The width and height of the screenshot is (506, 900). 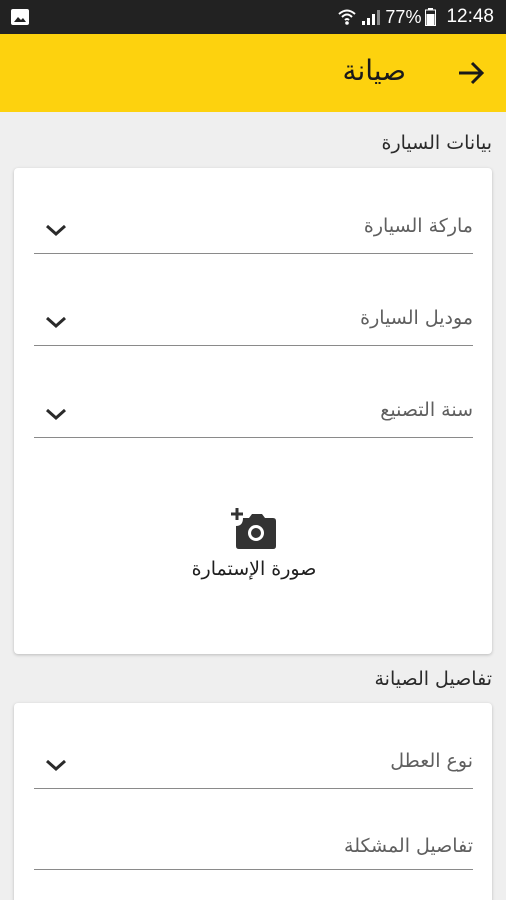 What do you see at coordinates (416, 318) in the screenshot?
I see `car-model-label: موديل السيارة` at bounding box center [416, 318].